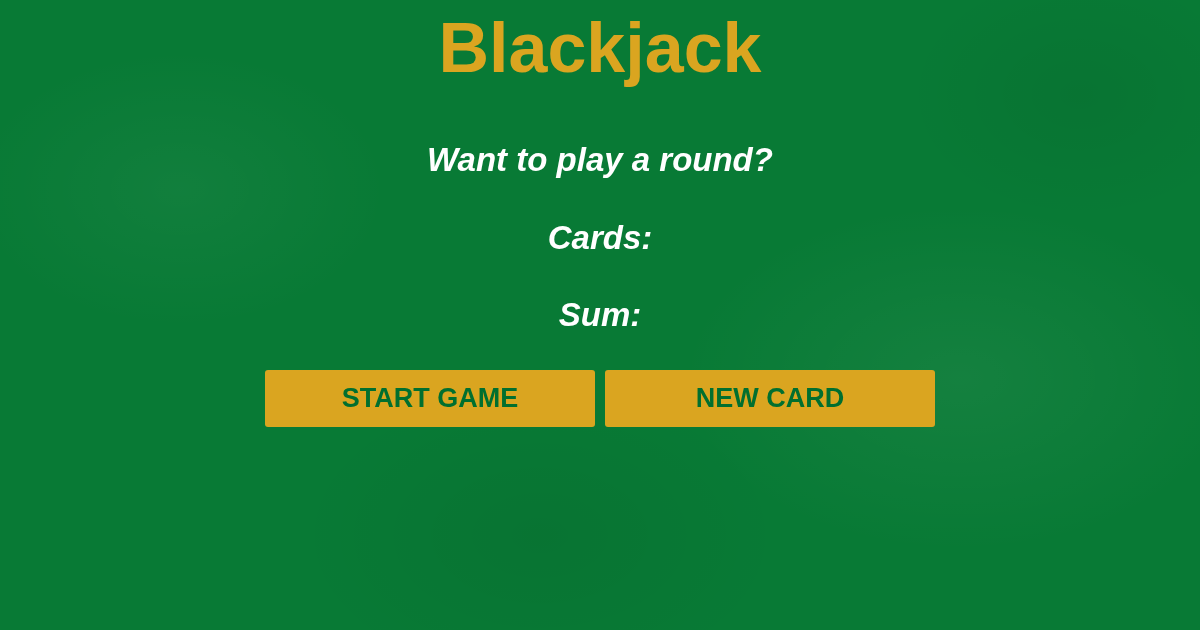  Describe the element at coordinates (770, 398) in the screenshot. I see `game-button: NEW CARD` at that location.